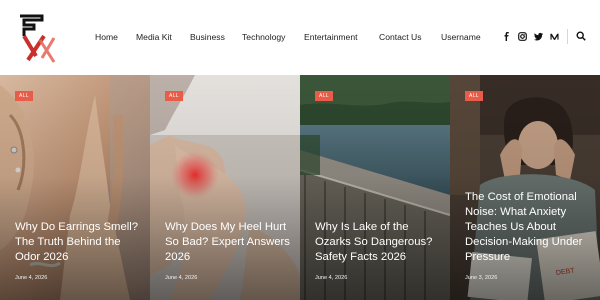 The height and width of the screenshot is (300, 600). Describe the element at coordinates (400, 37) in the screenshot. I see `nav-contact-us: Contact Us` at that location.